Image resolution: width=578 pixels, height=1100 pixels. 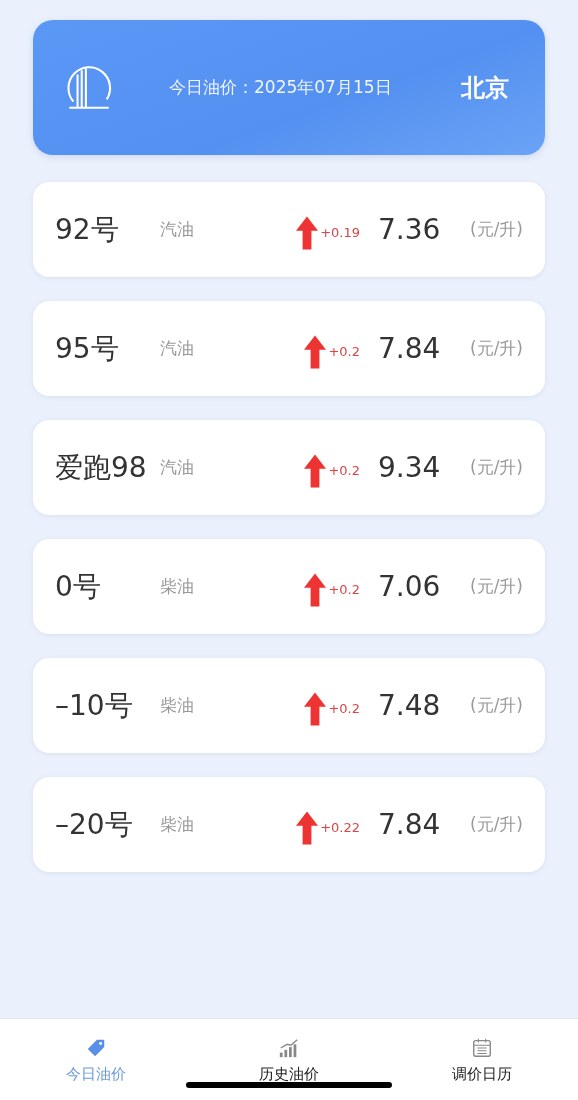 I want to click on price-value: 9.34, so click(x=410, y=467).